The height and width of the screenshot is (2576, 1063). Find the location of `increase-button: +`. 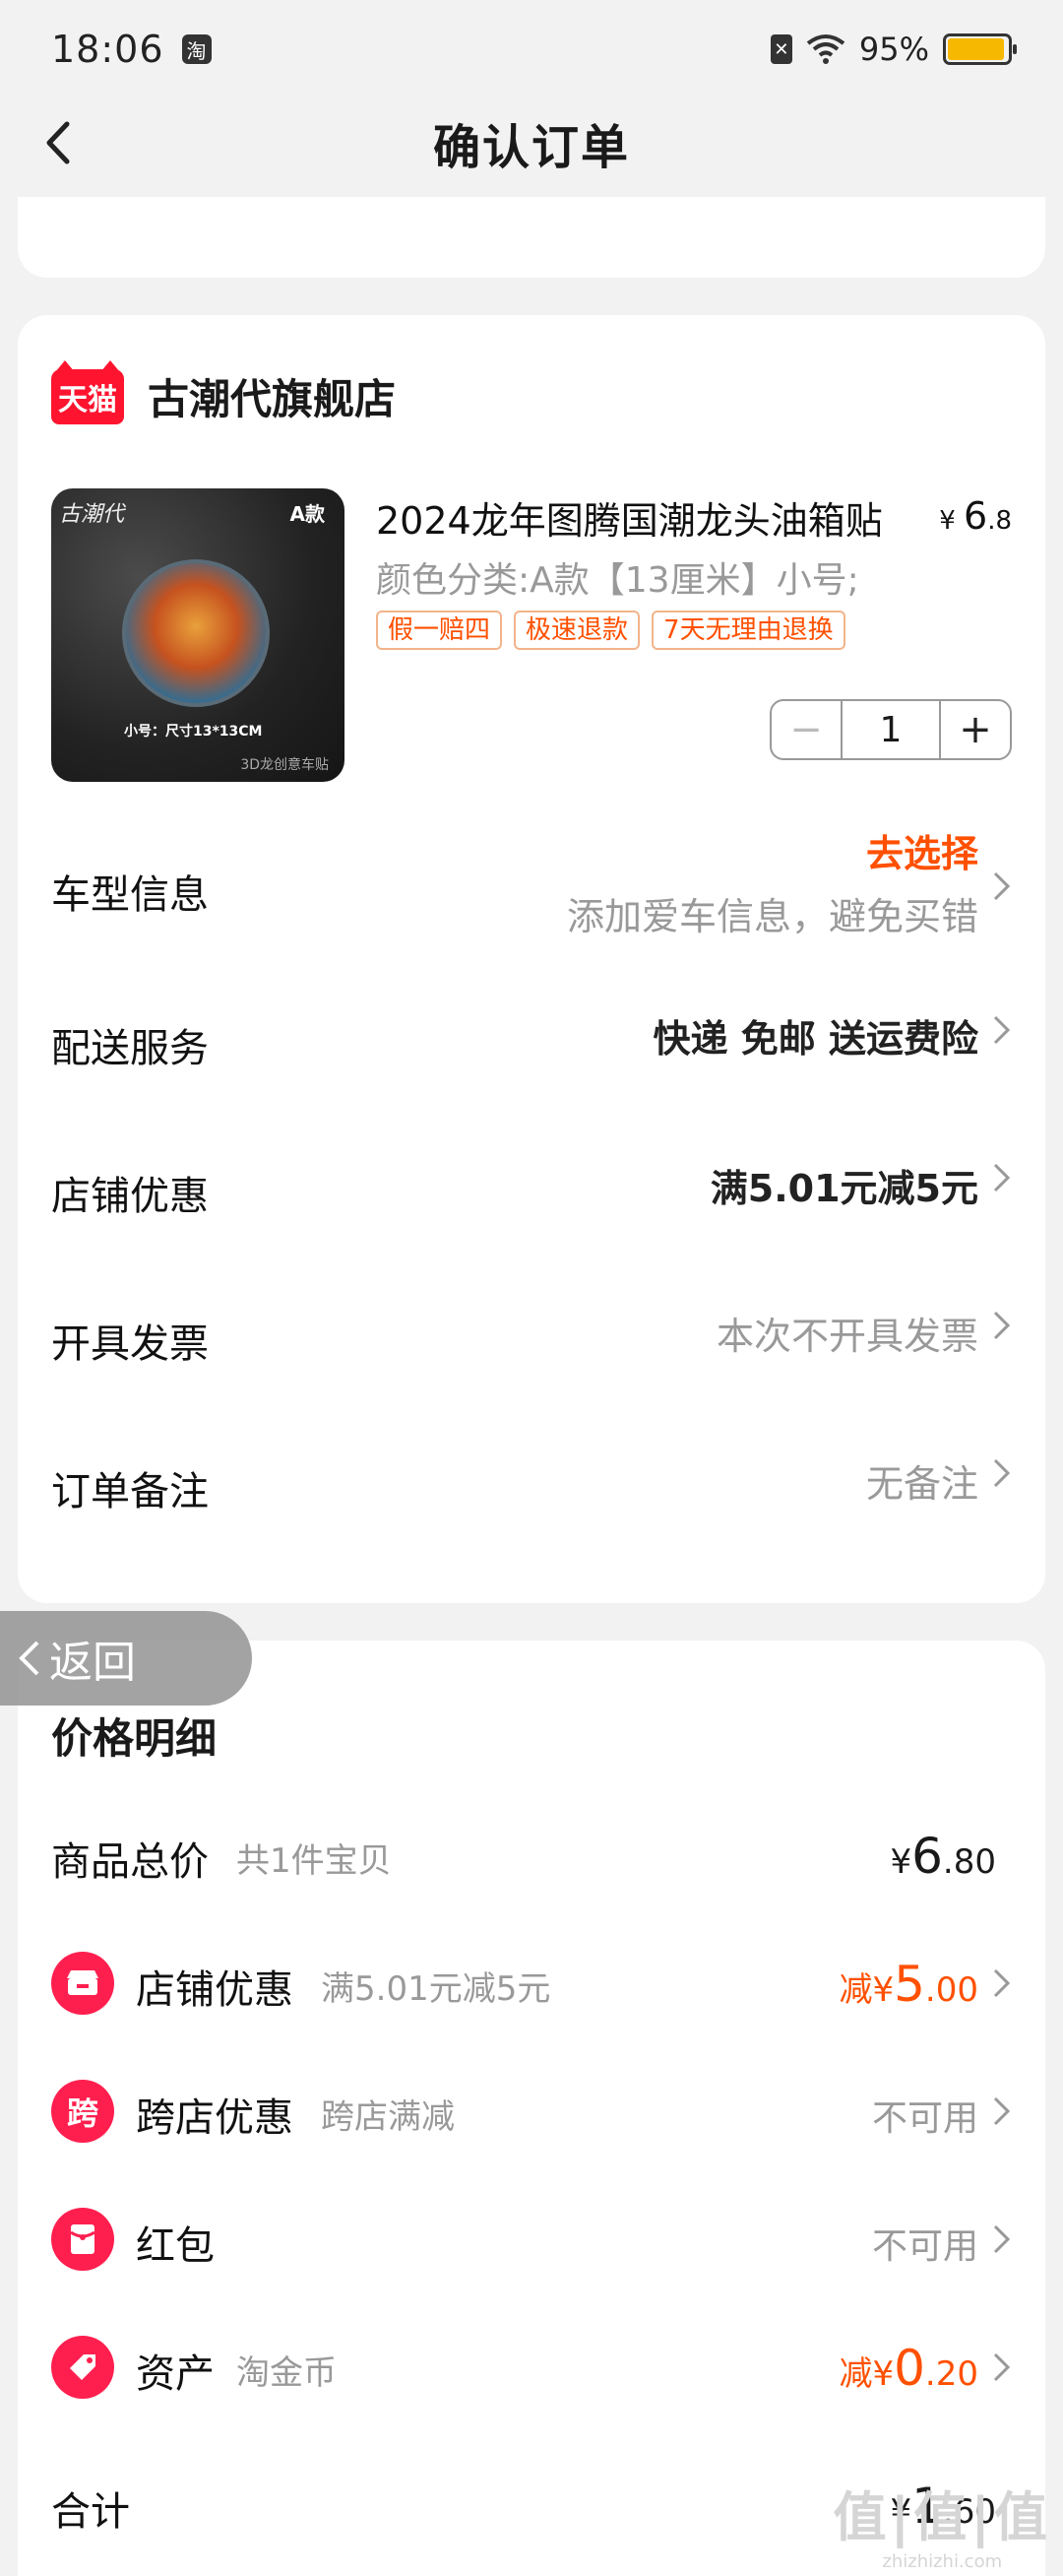

increase-button: + is located at coordinates (974, 729).